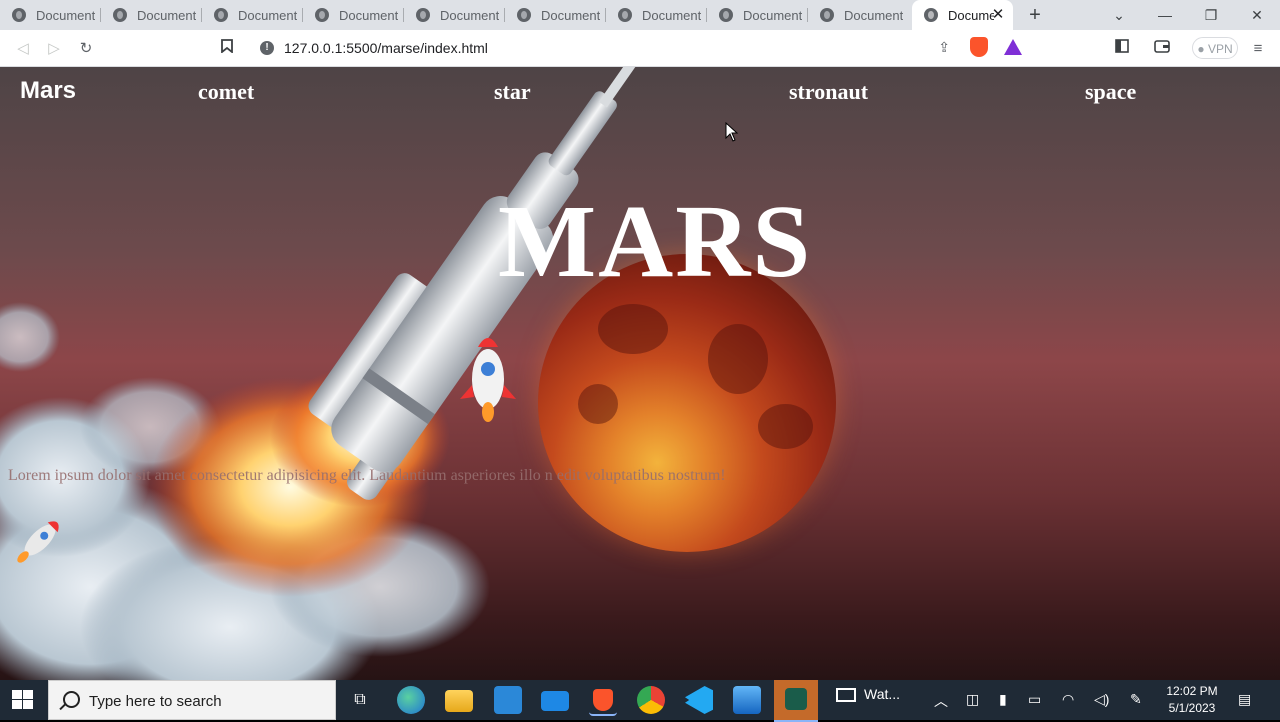  Describe the element at coordinates (512, 92) in the screenshot. I see `nav-link-star: star` at that location.